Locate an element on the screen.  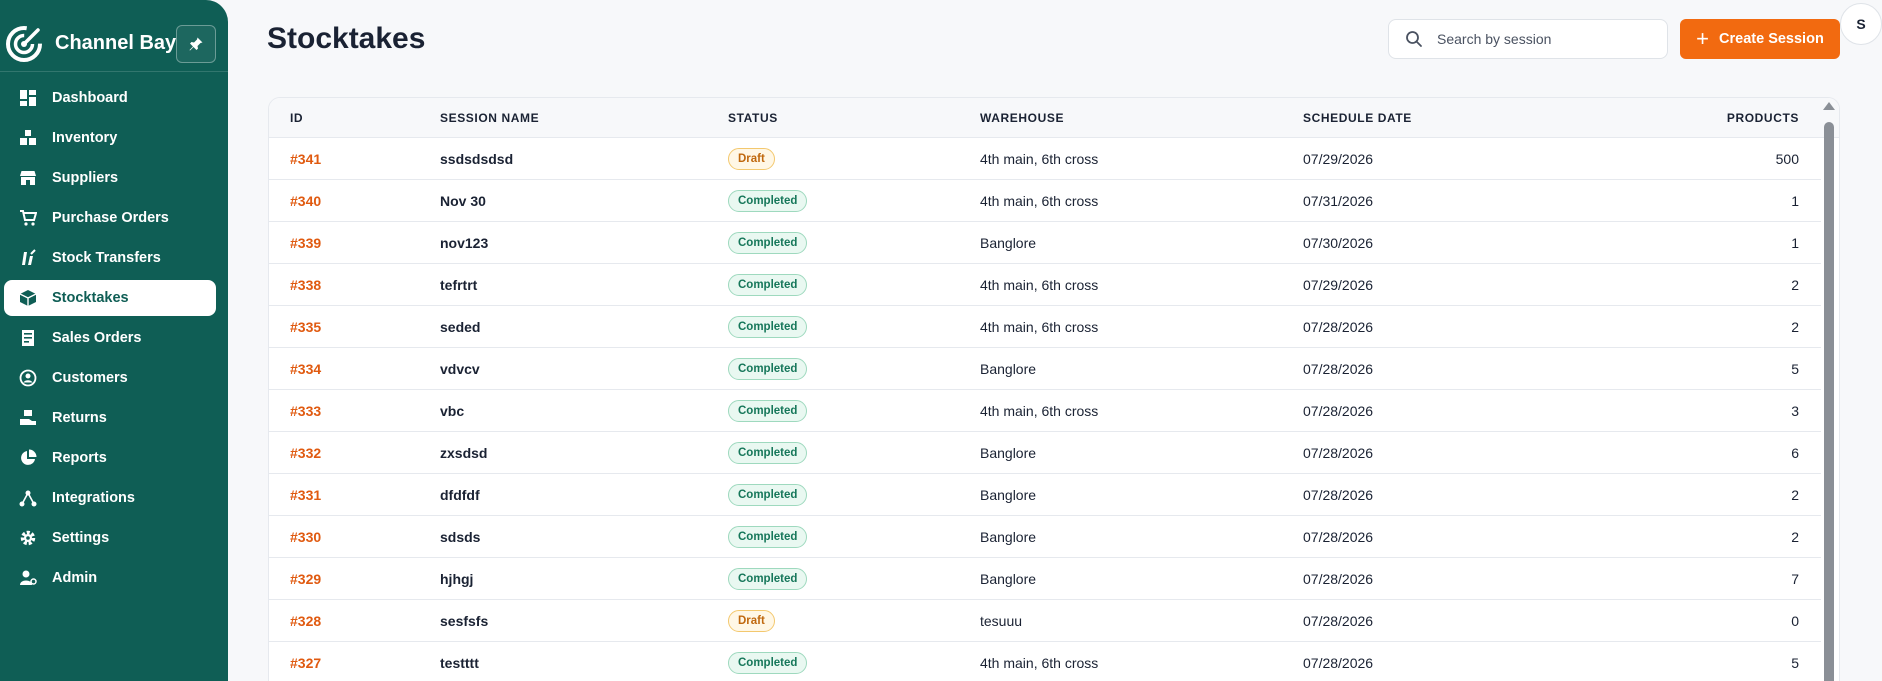
column-header-id: ID is located at coordinates (296, 118).